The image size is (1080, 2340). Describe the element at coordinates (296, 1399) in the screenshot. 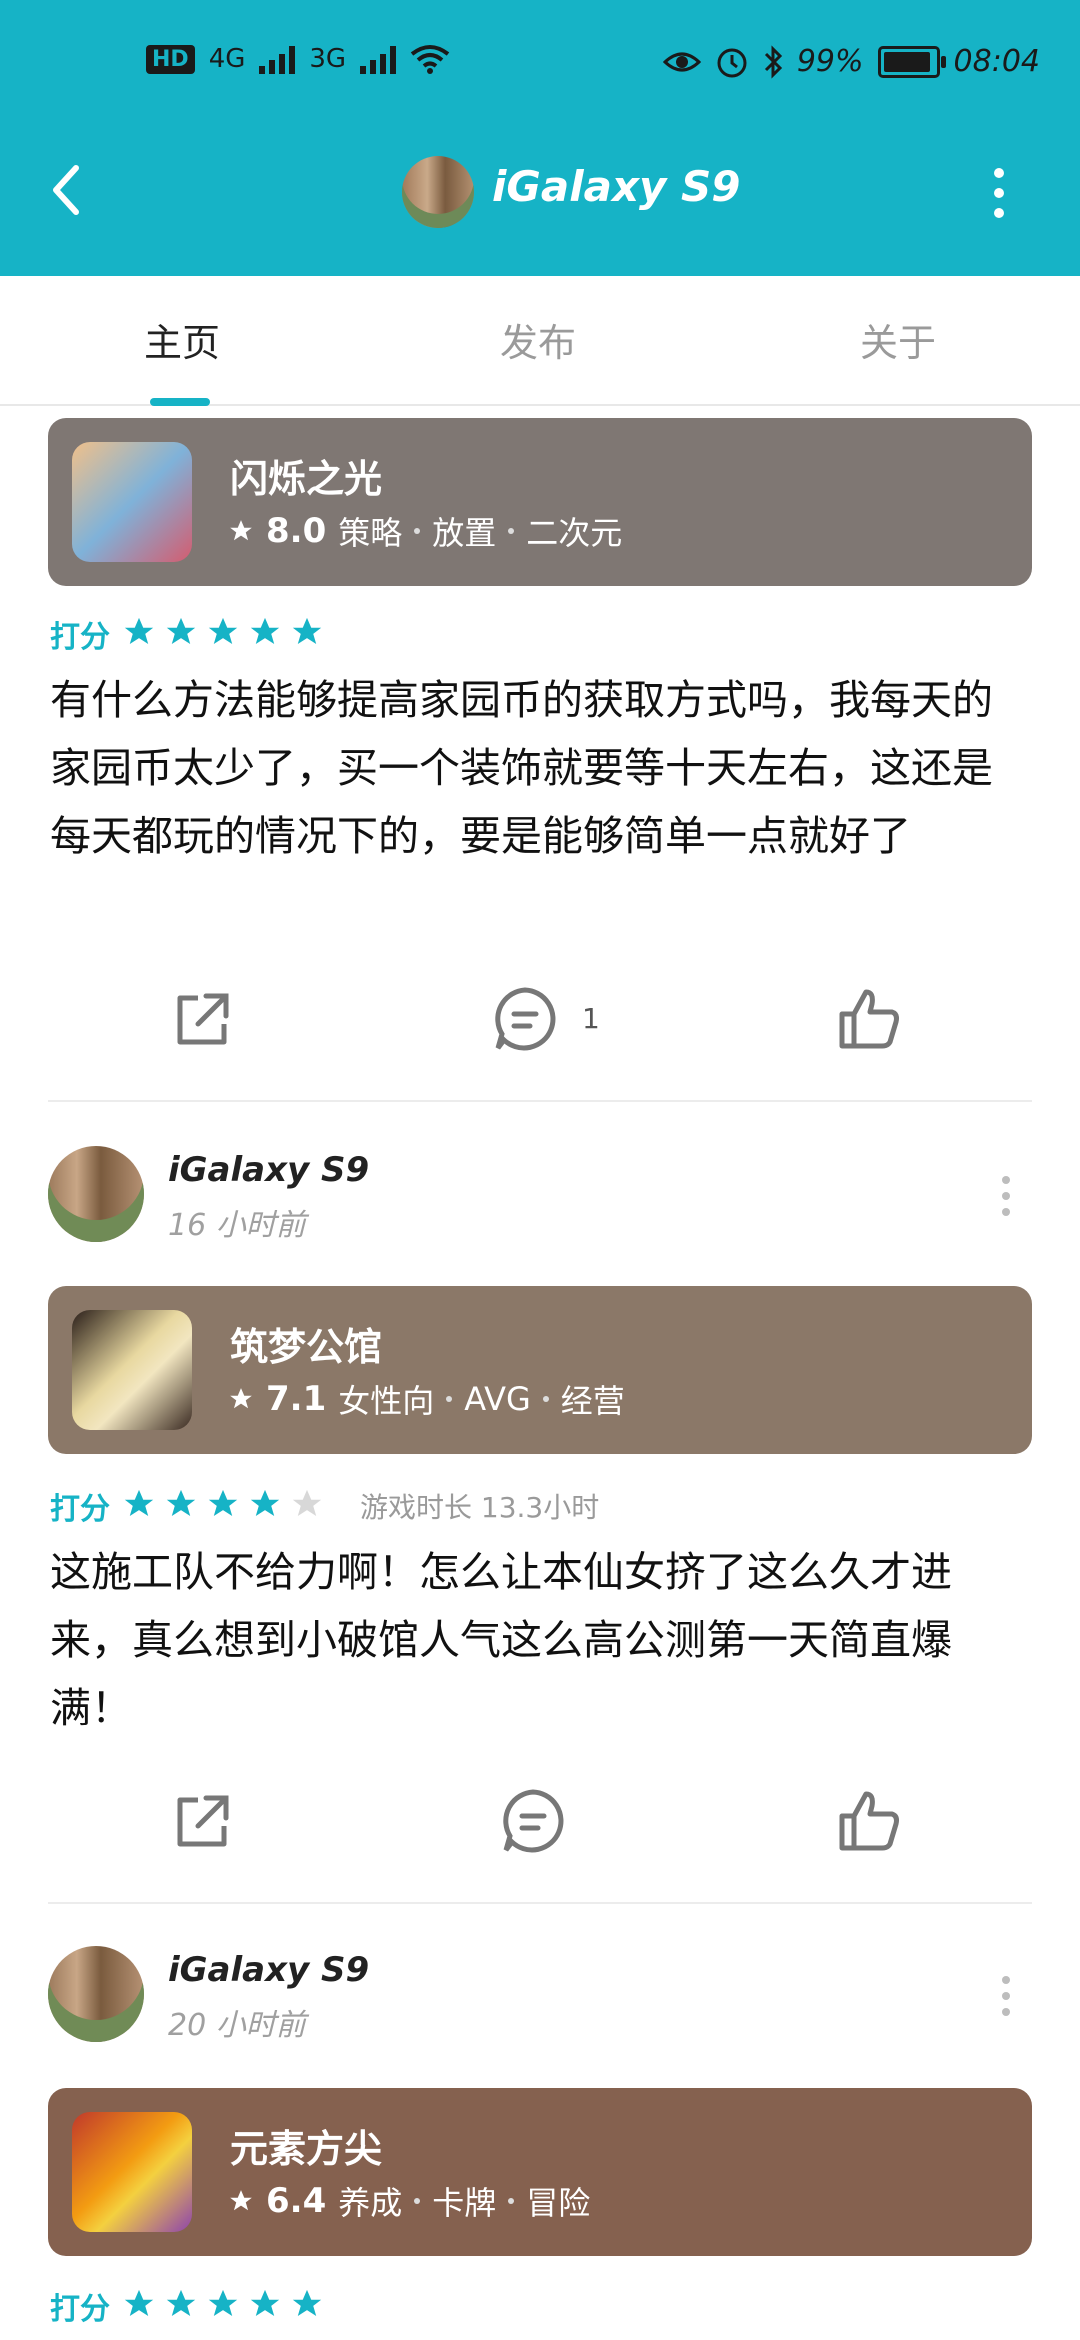

I see `game-score: 7.1` at that location.